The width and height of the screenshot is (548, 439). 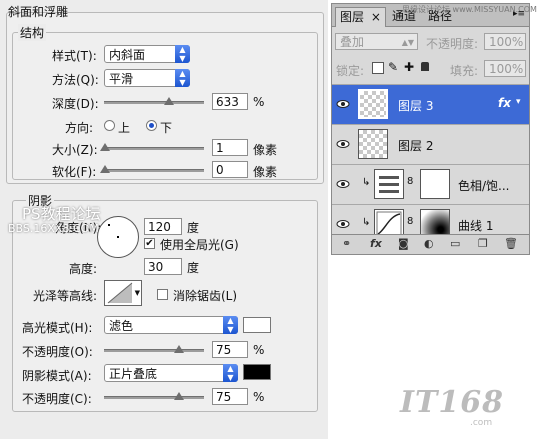 I want to click on depth-slider-thumb, so click(x=169, y=101).